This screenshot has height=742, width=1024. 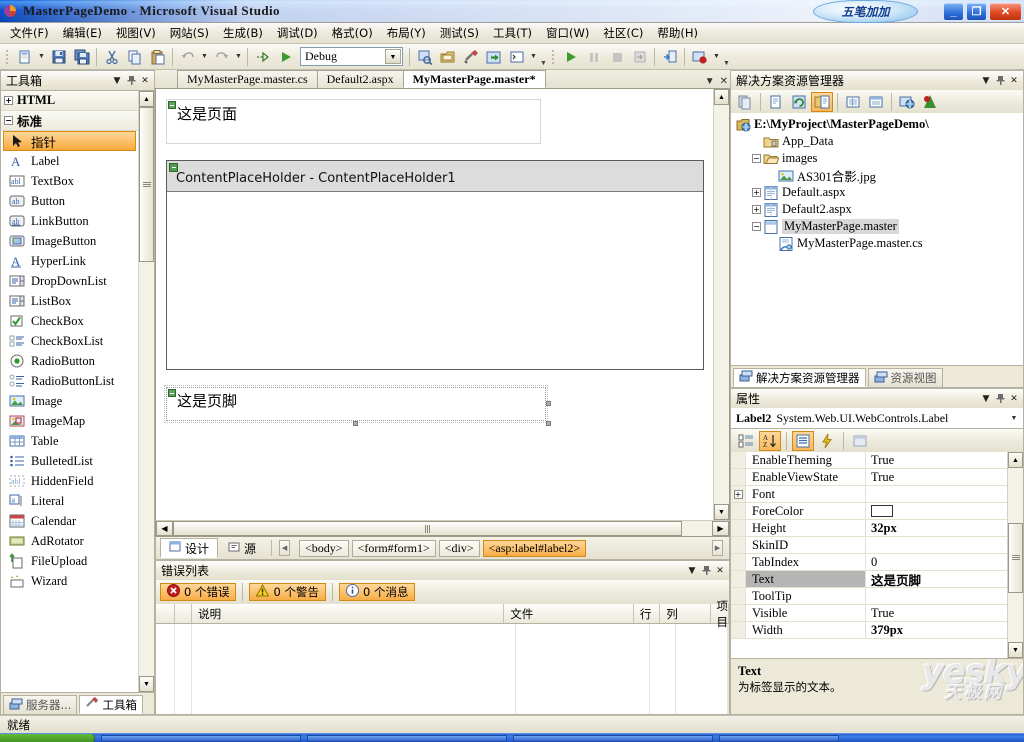 I want to click on content-placeholder-body, so click(x=435, y=280).